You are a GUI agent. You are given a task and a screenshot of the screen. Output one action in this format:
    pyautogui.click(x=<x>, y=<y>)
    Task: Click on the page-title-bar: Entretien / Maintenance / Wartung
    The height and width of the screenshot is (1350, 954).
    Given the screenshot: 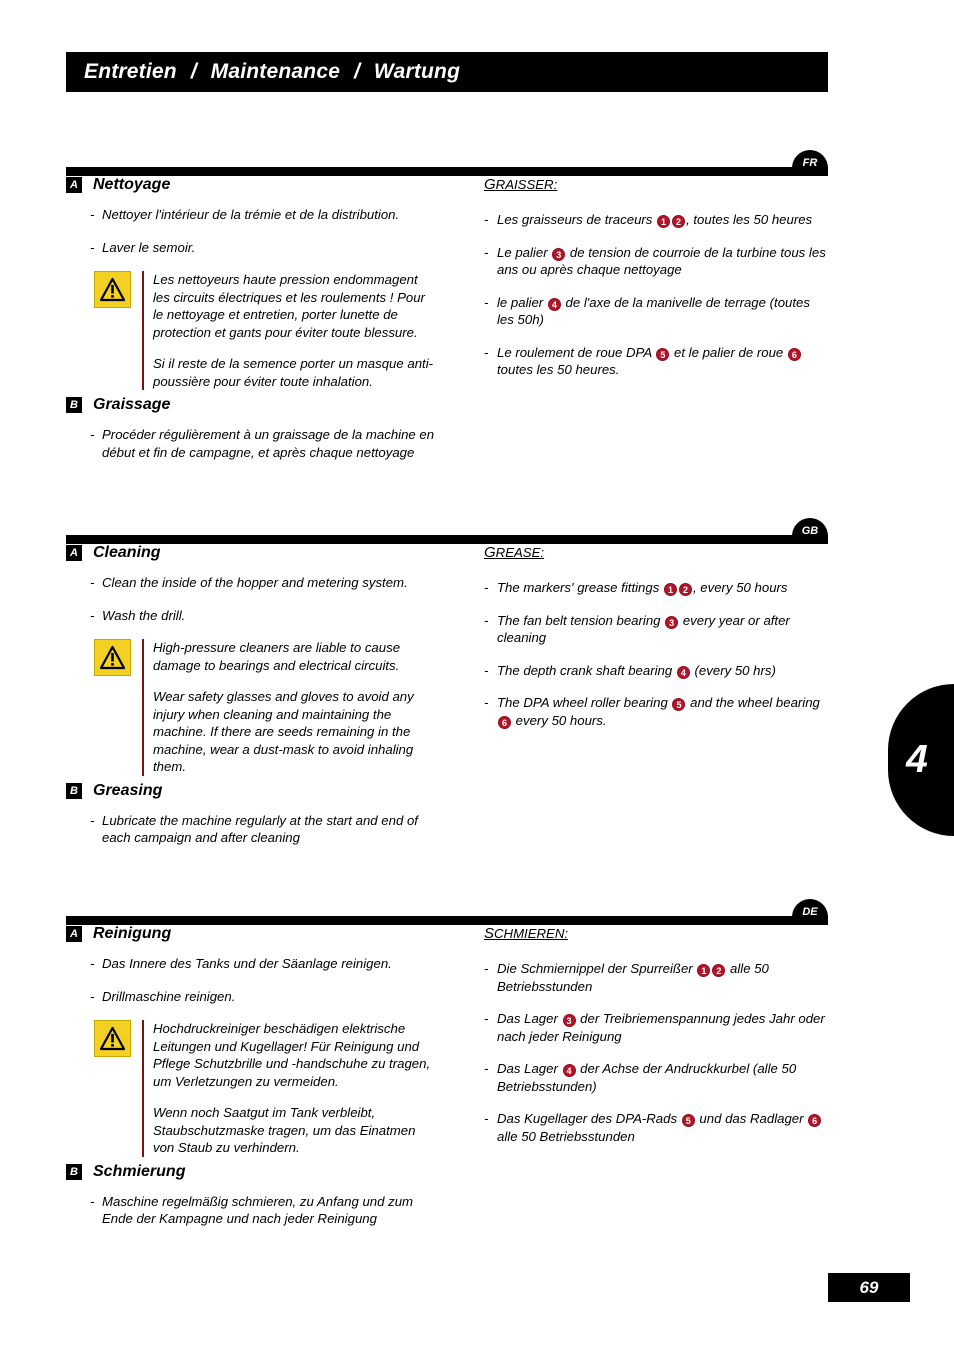 What is the action you would take?
    pyautogui.click(x=447, y=72)
    